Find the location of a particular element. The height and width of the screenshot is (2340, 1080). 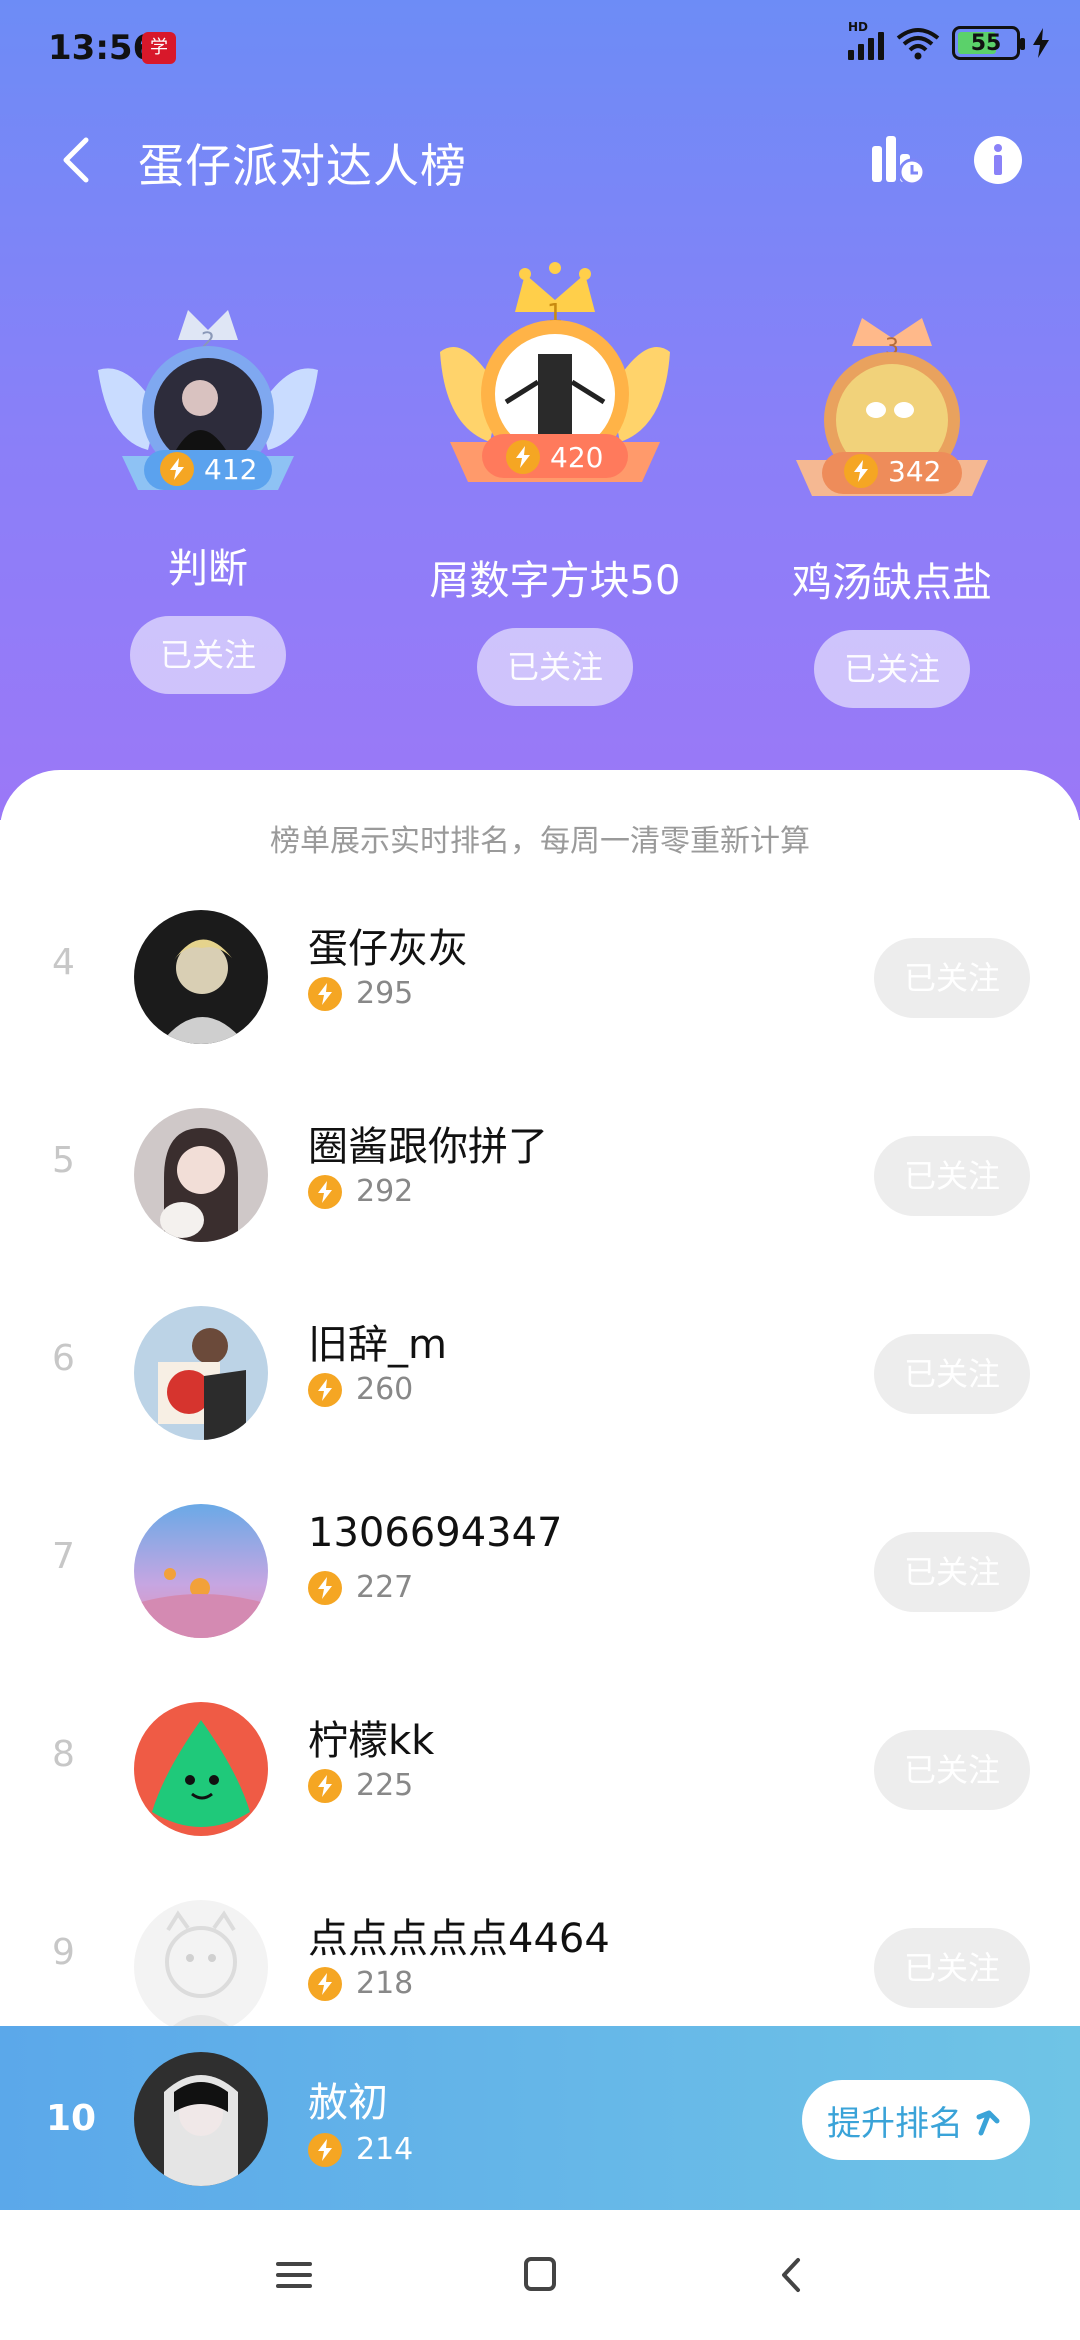

podium-name: 鸡汤缺点盐 is located at coordinates (892, 583).